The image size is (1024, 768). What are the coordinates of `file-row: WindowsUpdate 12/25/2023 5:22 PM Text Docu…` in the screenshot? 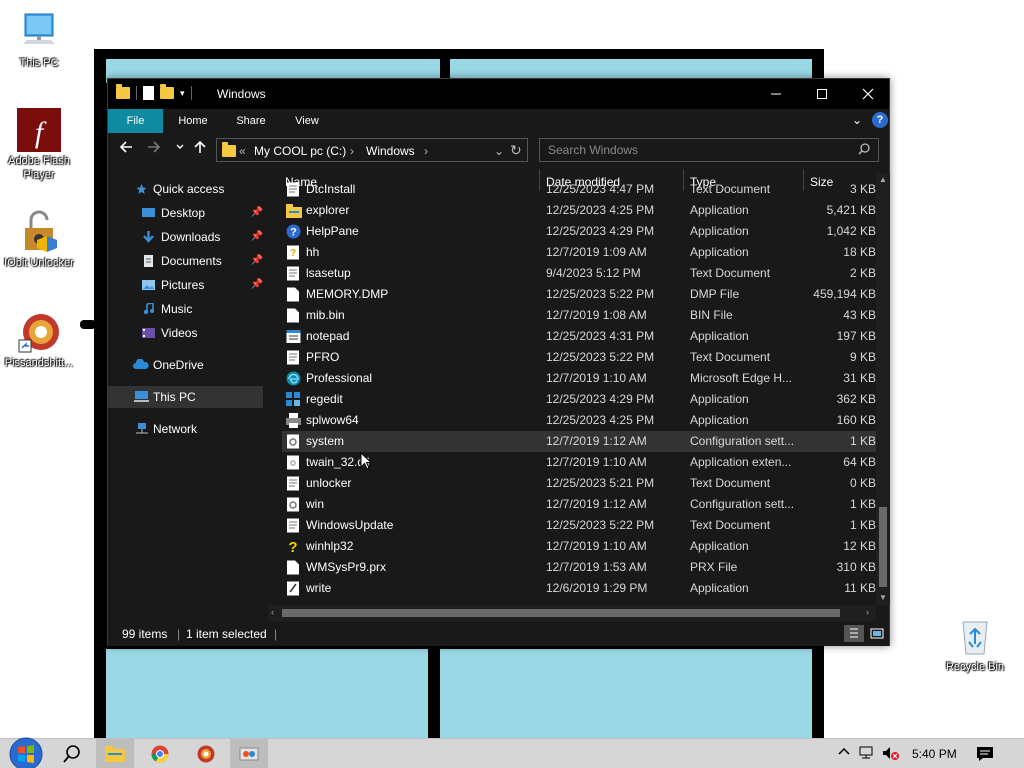 It's located at (579, 525).